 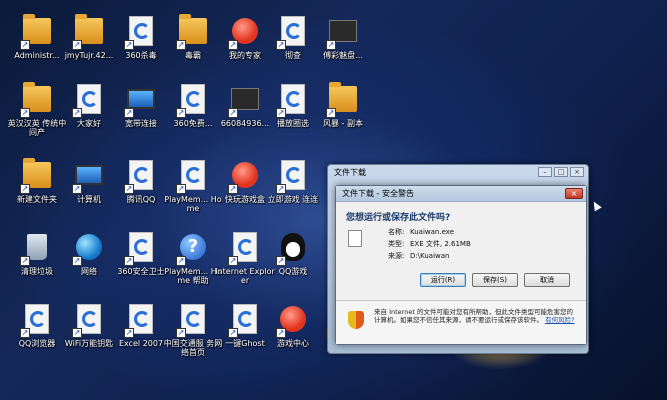 I want to click on file-type-value: EXE 文件, 2.61MB, so click(x=440, y=244).